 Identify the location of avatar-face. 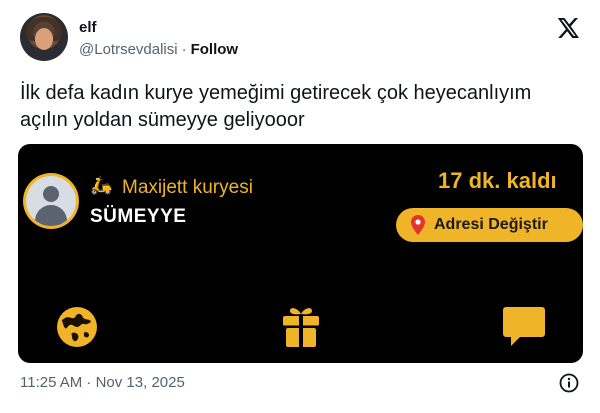
(44, 39).